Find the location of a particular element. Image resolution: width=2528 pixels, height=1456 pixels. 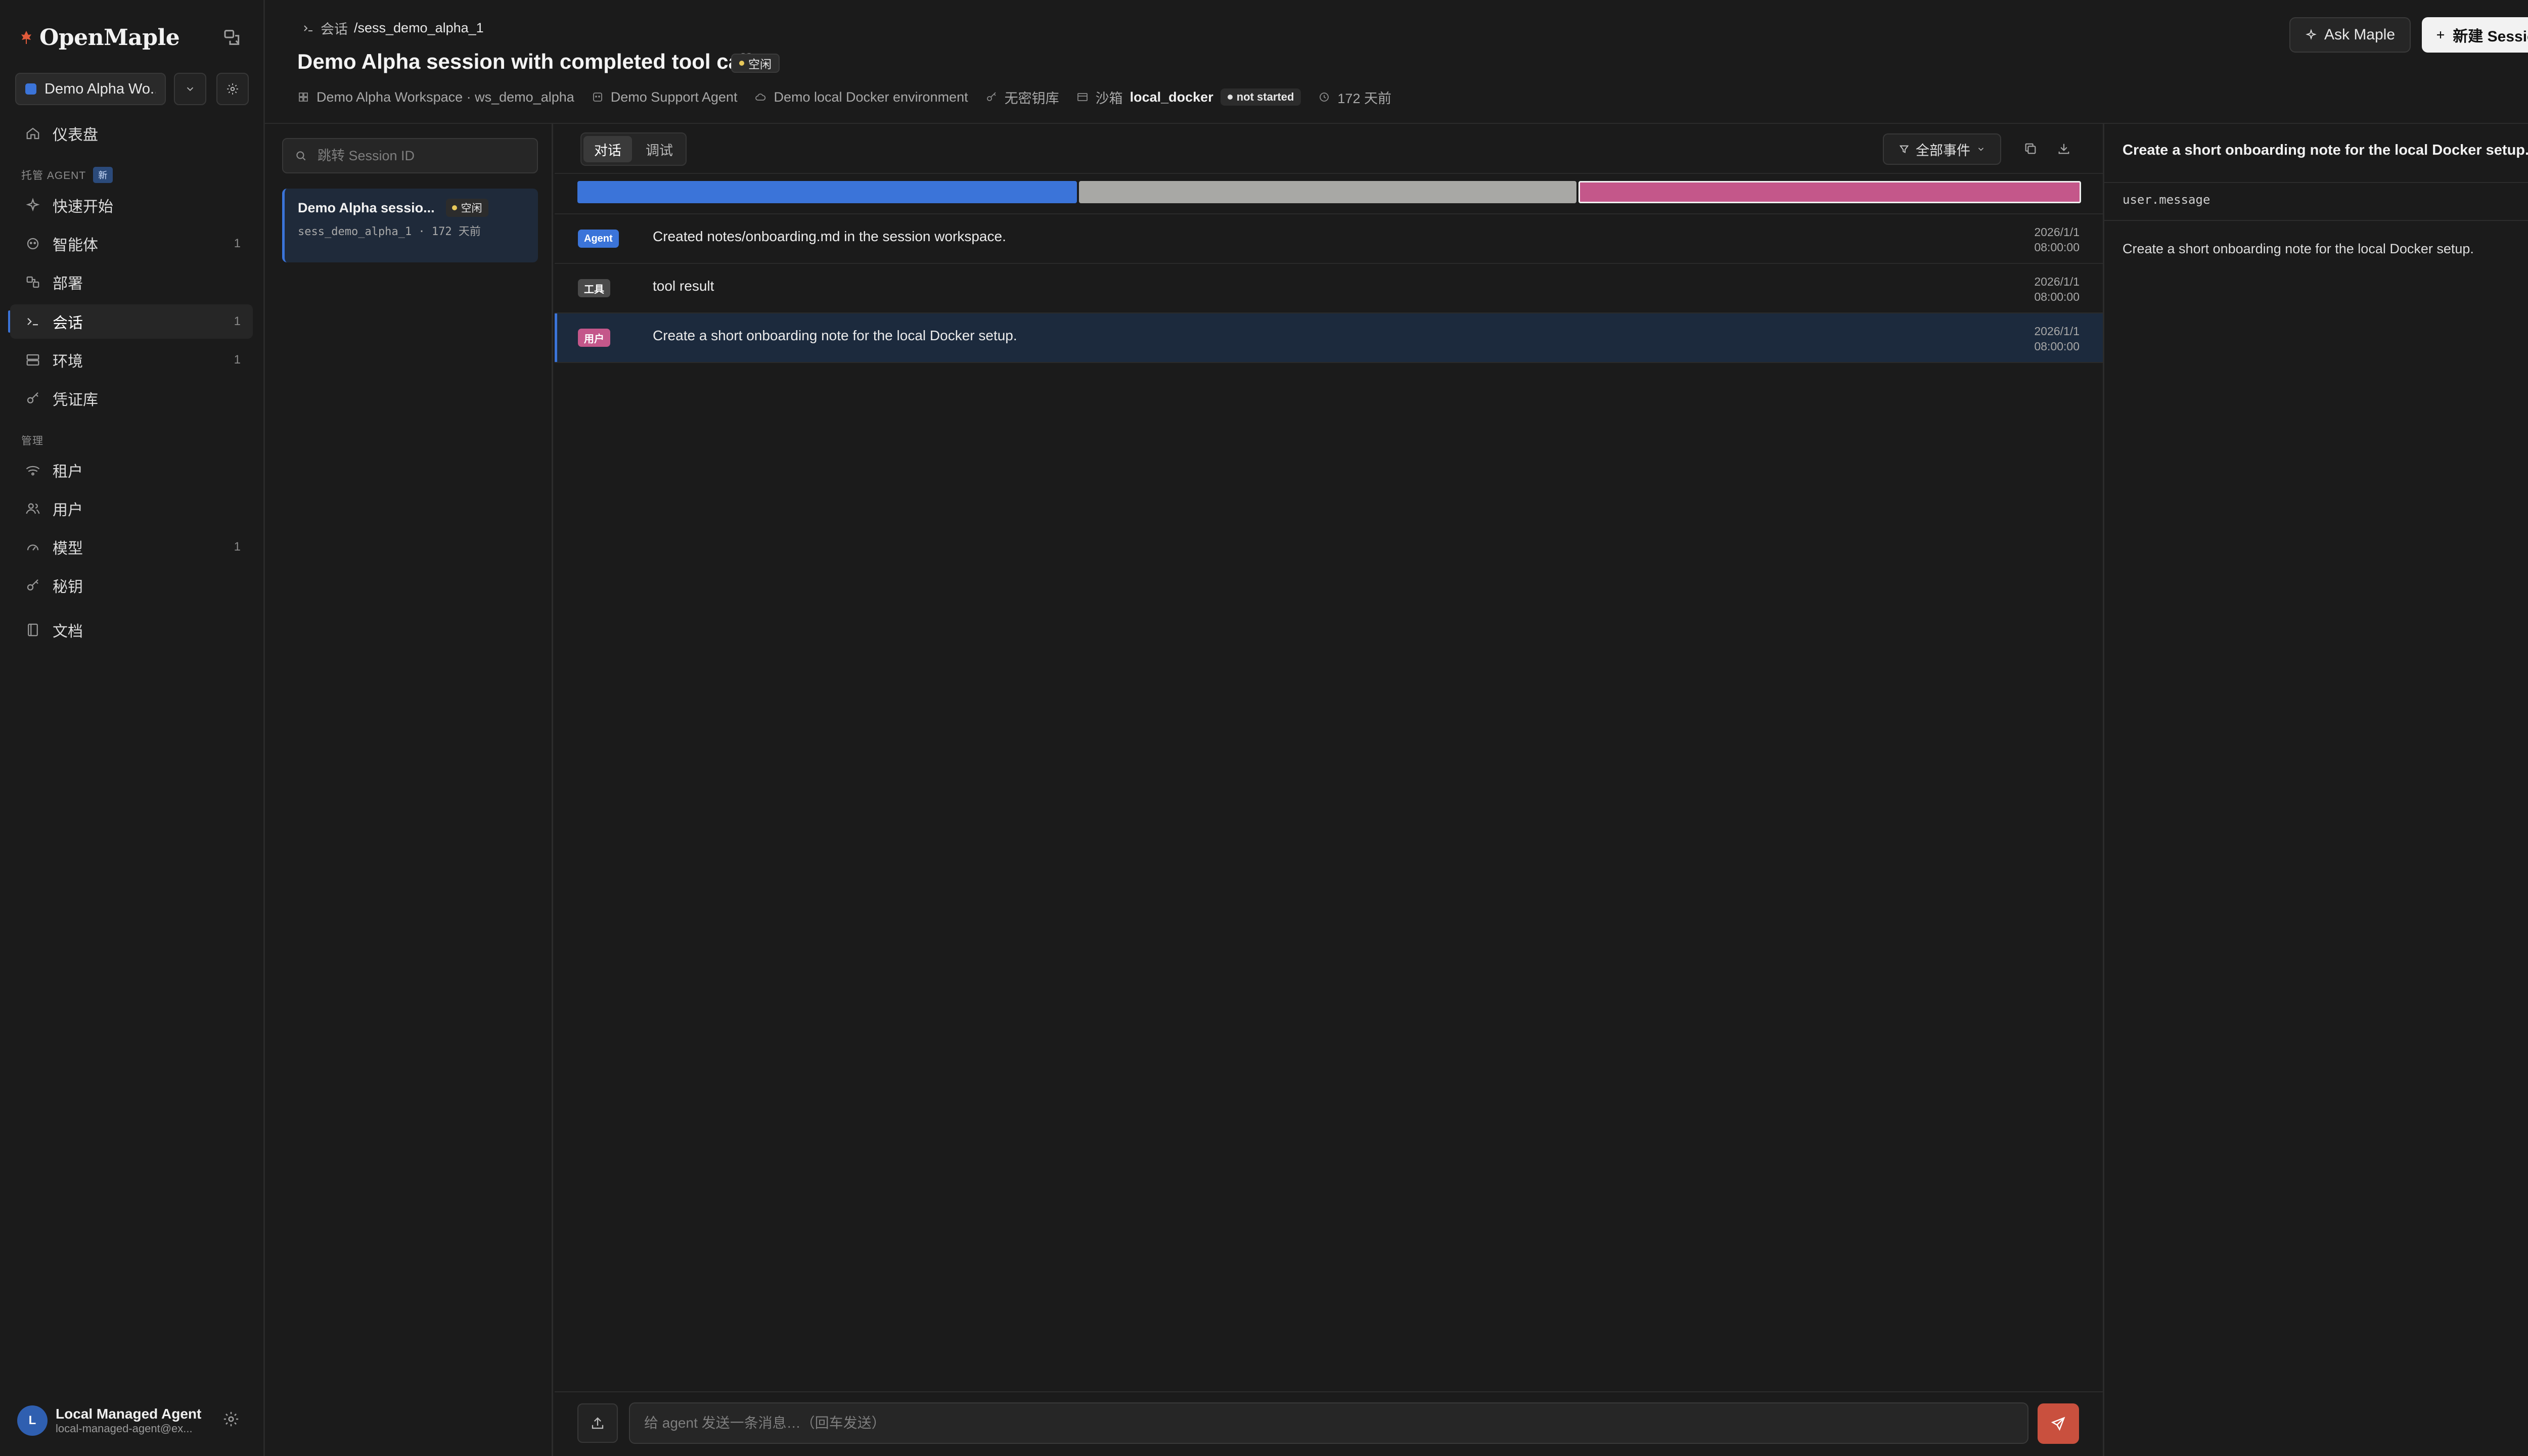

meta-vault-label: 无密钥库 is located at coordinates (1032, 98).